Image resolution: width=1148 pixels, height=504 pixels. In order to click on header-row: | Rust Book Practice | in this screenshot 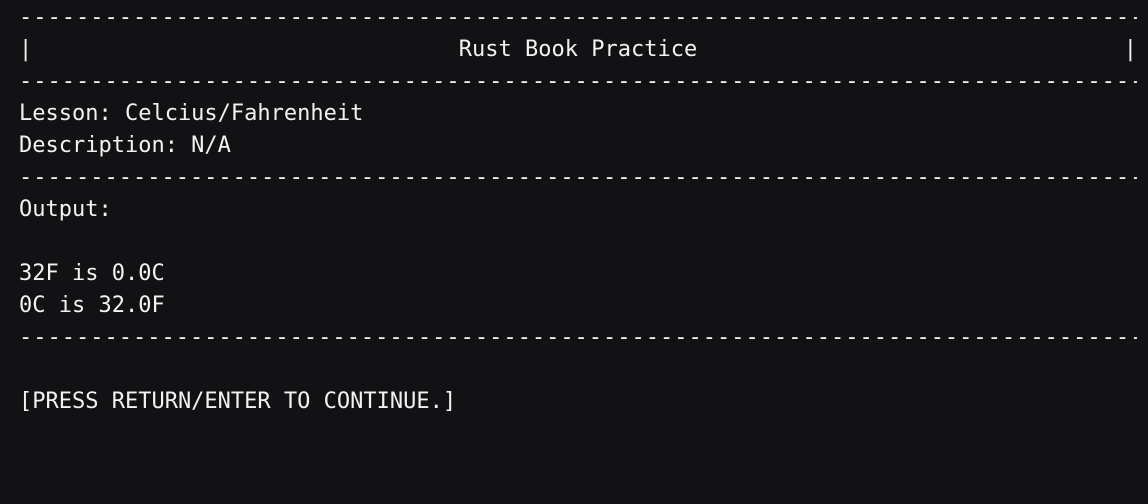, I will do `click(578, 50)`.